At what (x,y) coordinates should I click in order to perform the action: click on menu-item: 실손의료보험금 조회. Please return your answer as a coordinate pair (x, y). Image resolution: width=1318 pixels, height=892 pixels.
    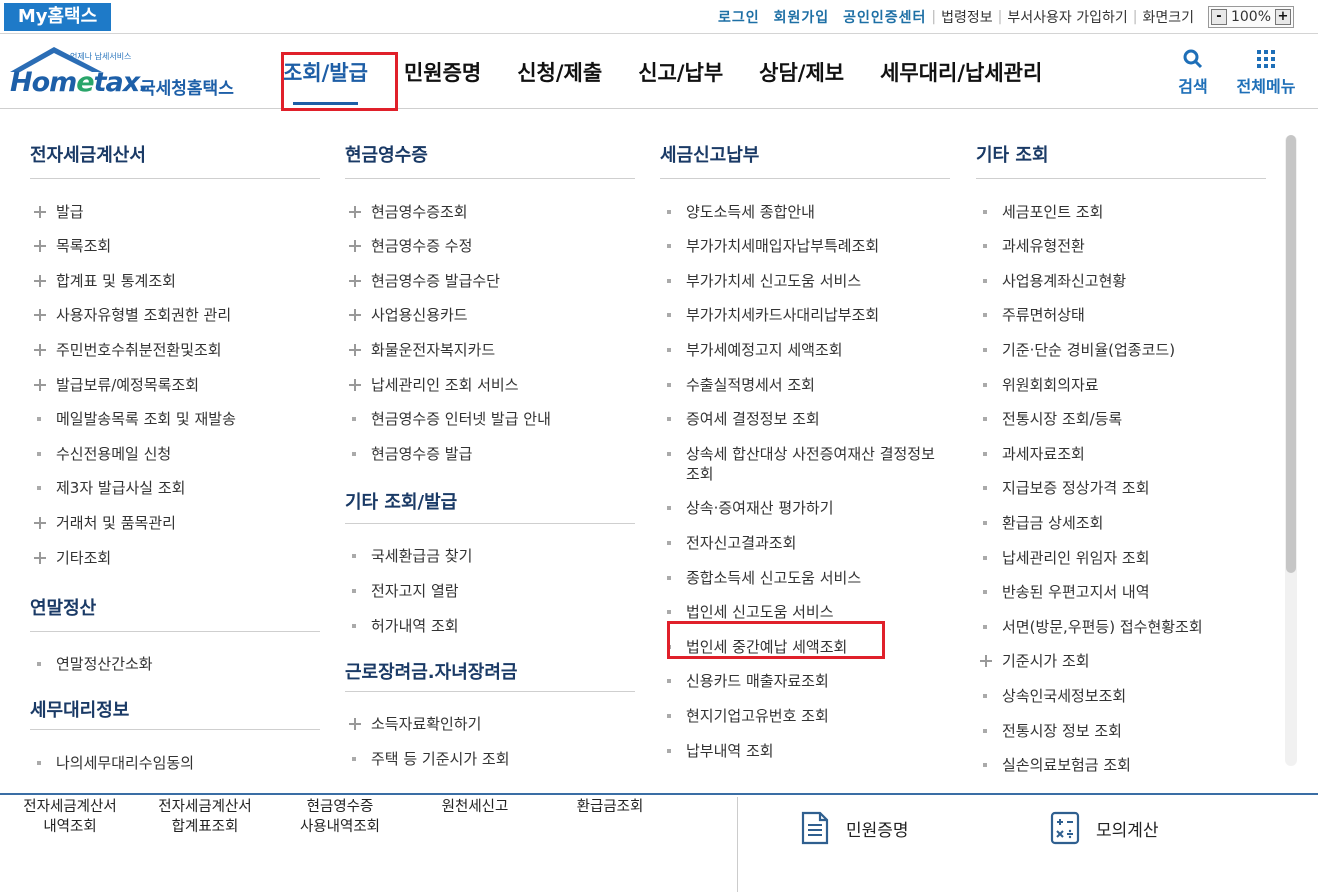
    Looking at the image, I should click on (1121, 765).